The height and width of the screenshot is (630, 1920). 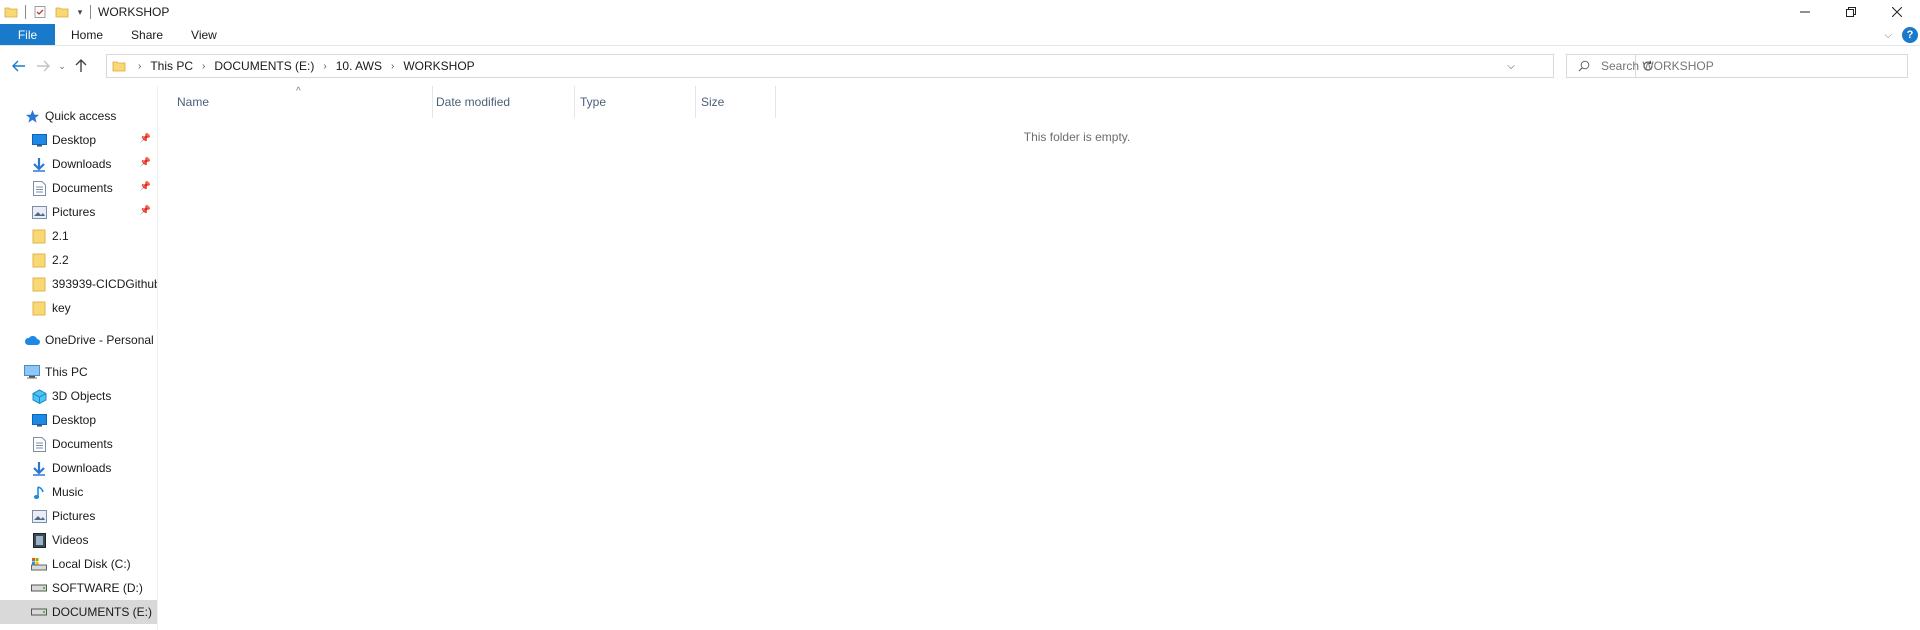 I want to click on ribbon-tabs: File Home Share View ⌵ ?, so click(x=960, y=35).